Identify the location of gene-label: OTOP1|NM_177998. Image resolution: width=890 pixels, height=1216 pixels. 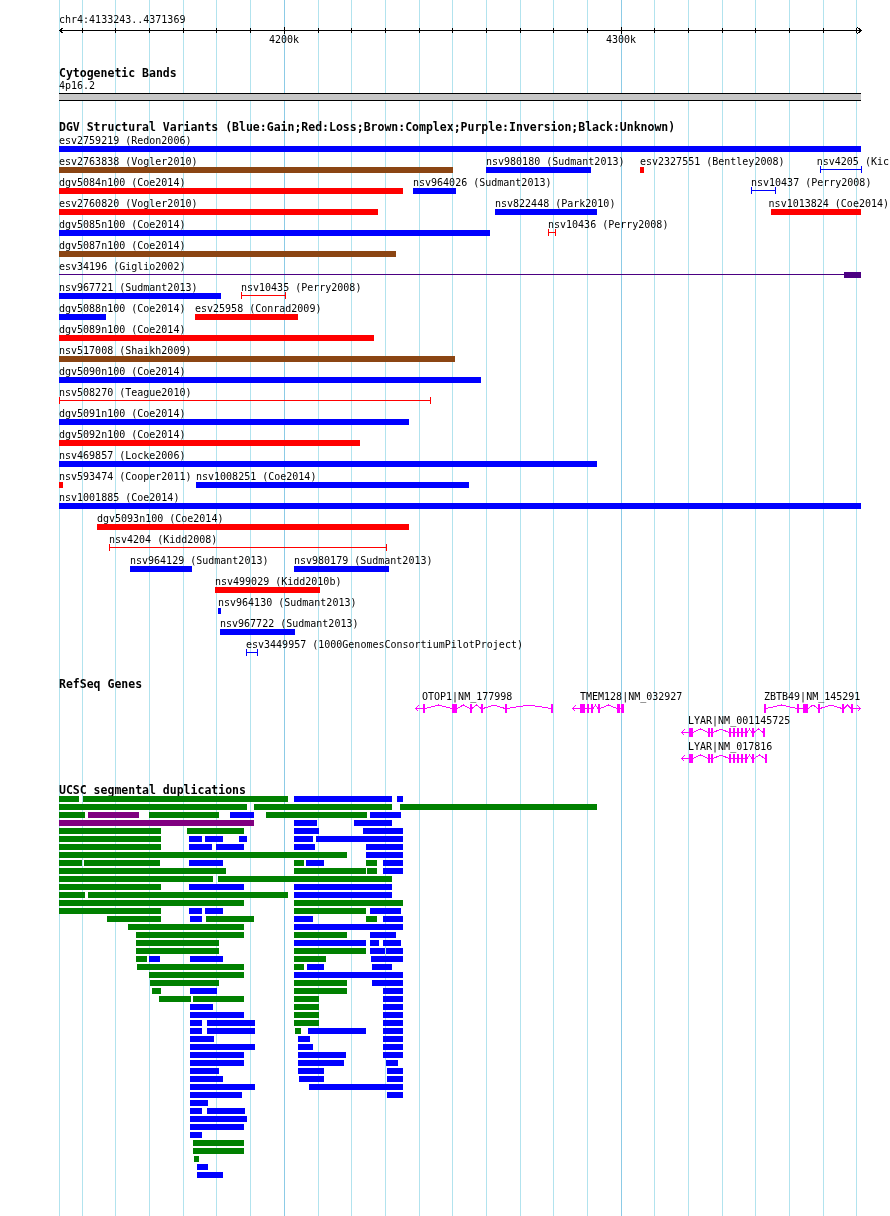
(467, 697).